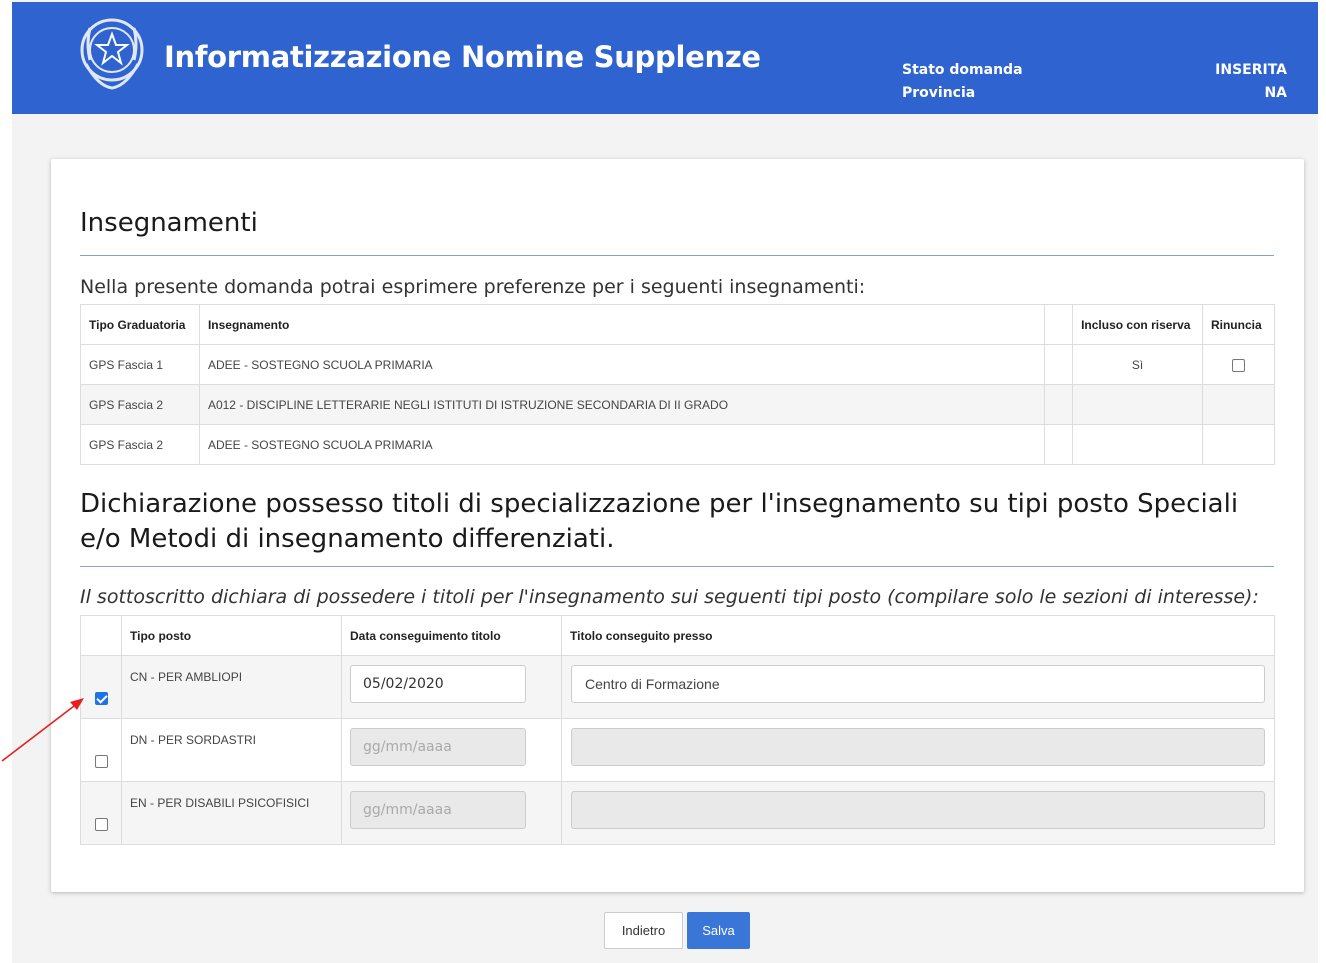  What do you see at coordinates (231, 813) in the screenshot?
I see `cell-tipo-posto: EN - PER DISABILI PSICOFISICI` at bounding box center [231, 813].